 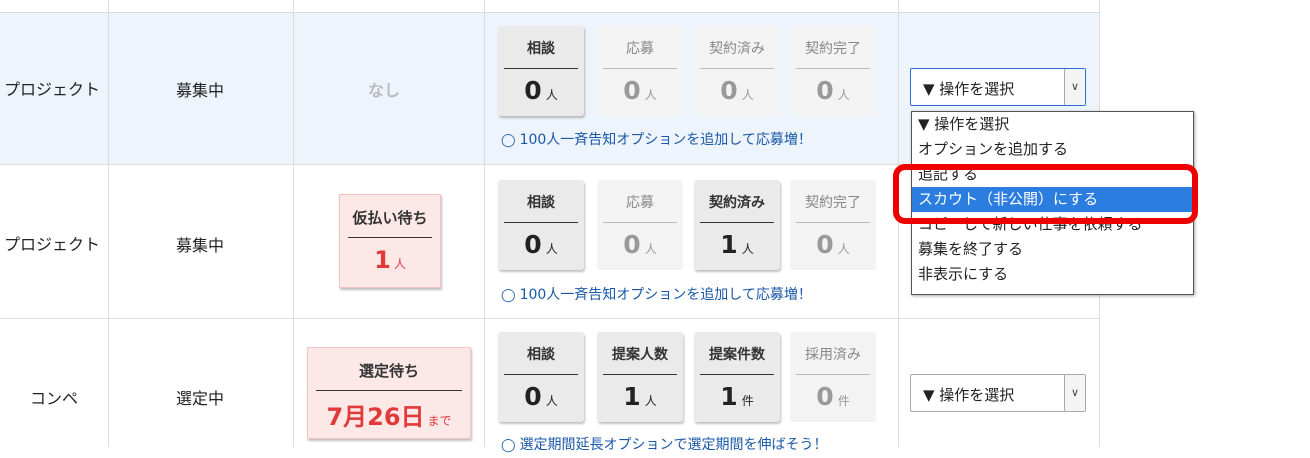 I want to click on pending-none: なし, so click(x=384, y=90).